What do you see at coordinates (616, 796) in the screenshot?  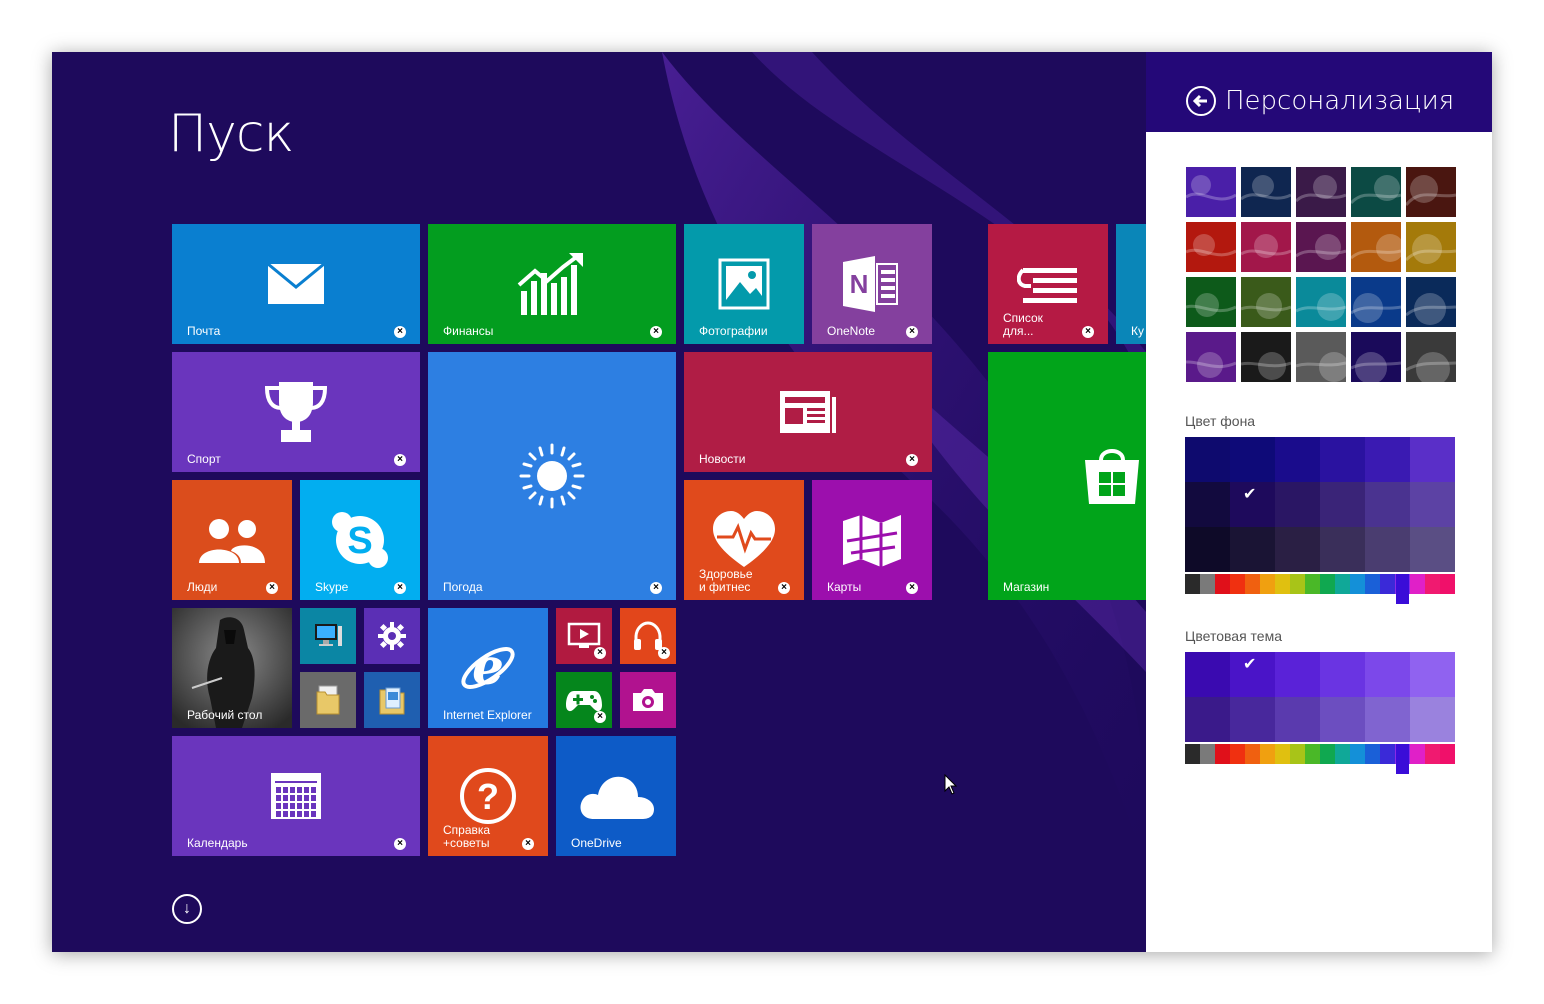 I see `tile-onedrive: OneDrive` at bounding box center [616, 796].